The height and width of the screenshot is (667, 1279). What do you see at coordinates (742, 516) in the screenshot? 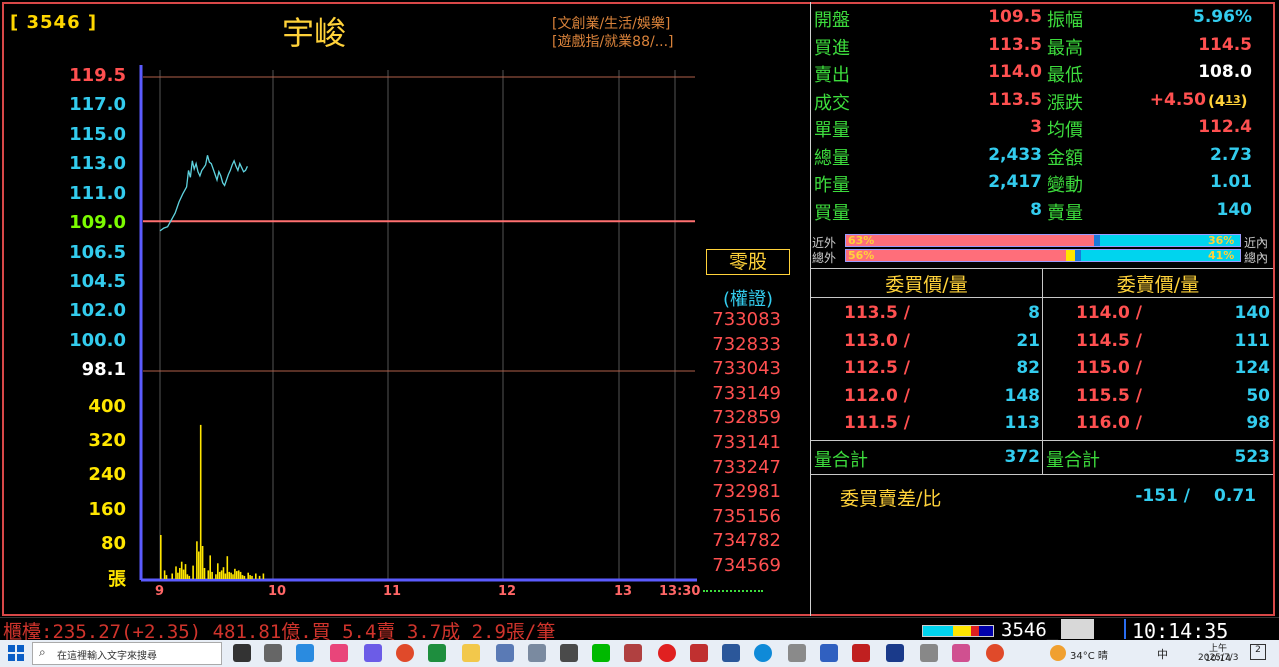
I see `warrant-code: 735156` at bounding box center [742, 516].